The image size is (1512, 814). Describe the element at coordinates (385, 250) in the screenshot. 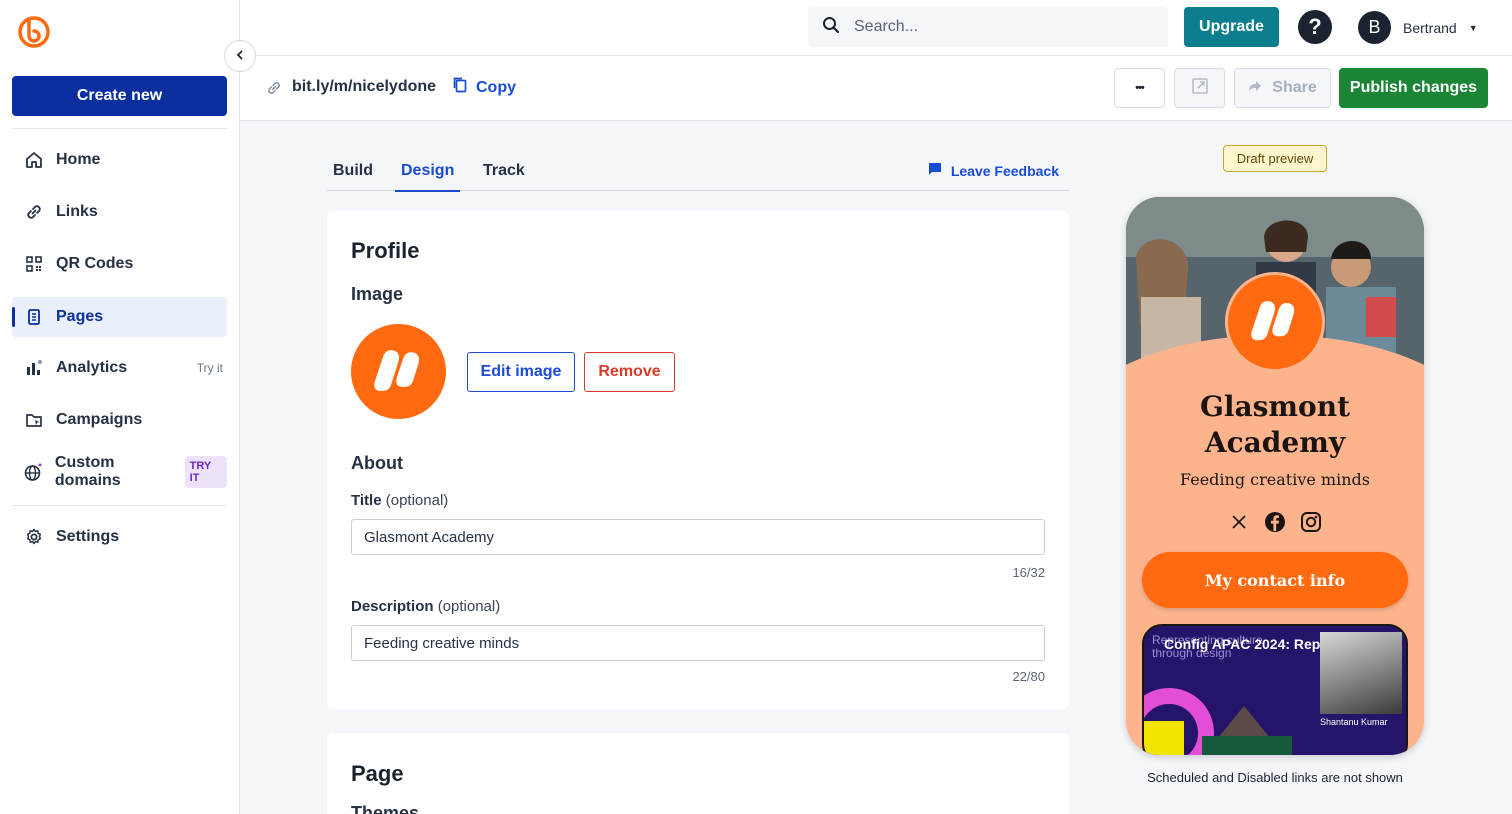

I see `profile-heading: Profile` at that location.